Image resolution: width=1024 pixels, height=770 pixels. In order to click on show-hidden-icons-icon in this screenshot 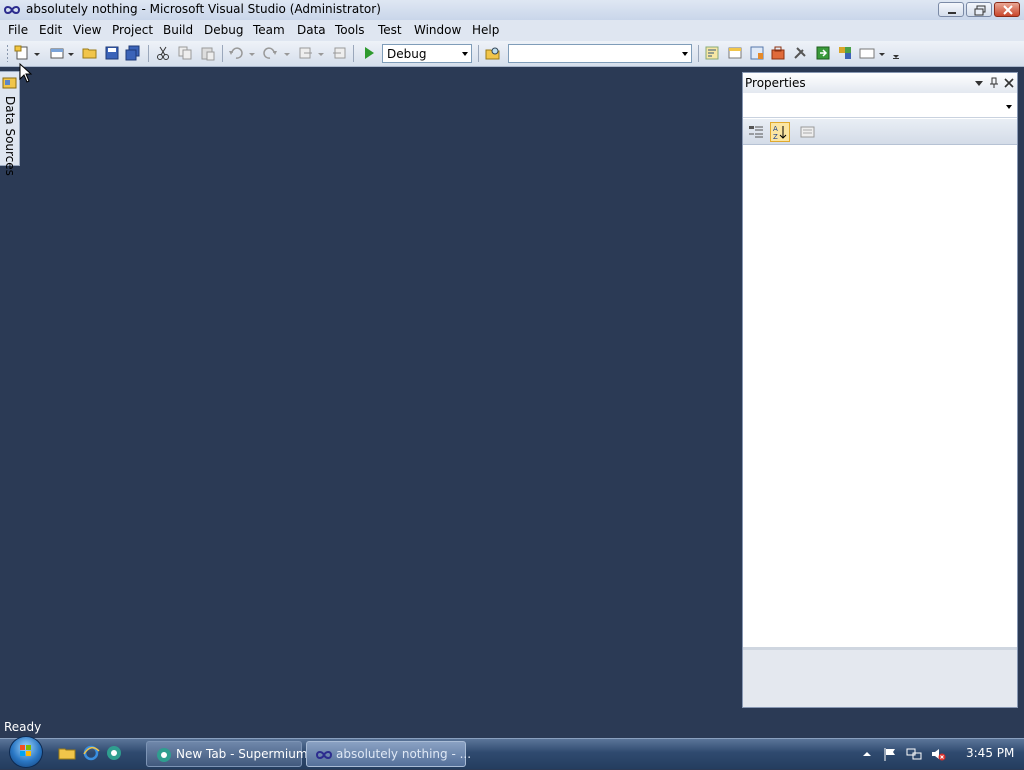, I will do `click(867, 754)`.